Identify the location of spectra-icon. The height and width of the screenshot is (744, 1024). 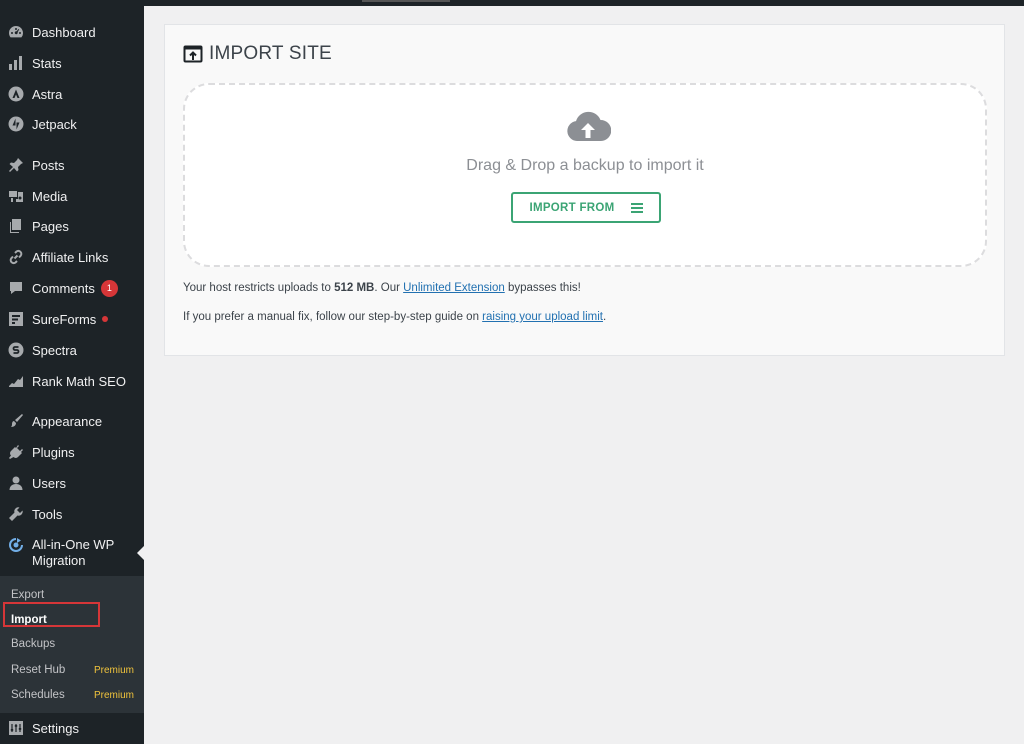
(16, 350).